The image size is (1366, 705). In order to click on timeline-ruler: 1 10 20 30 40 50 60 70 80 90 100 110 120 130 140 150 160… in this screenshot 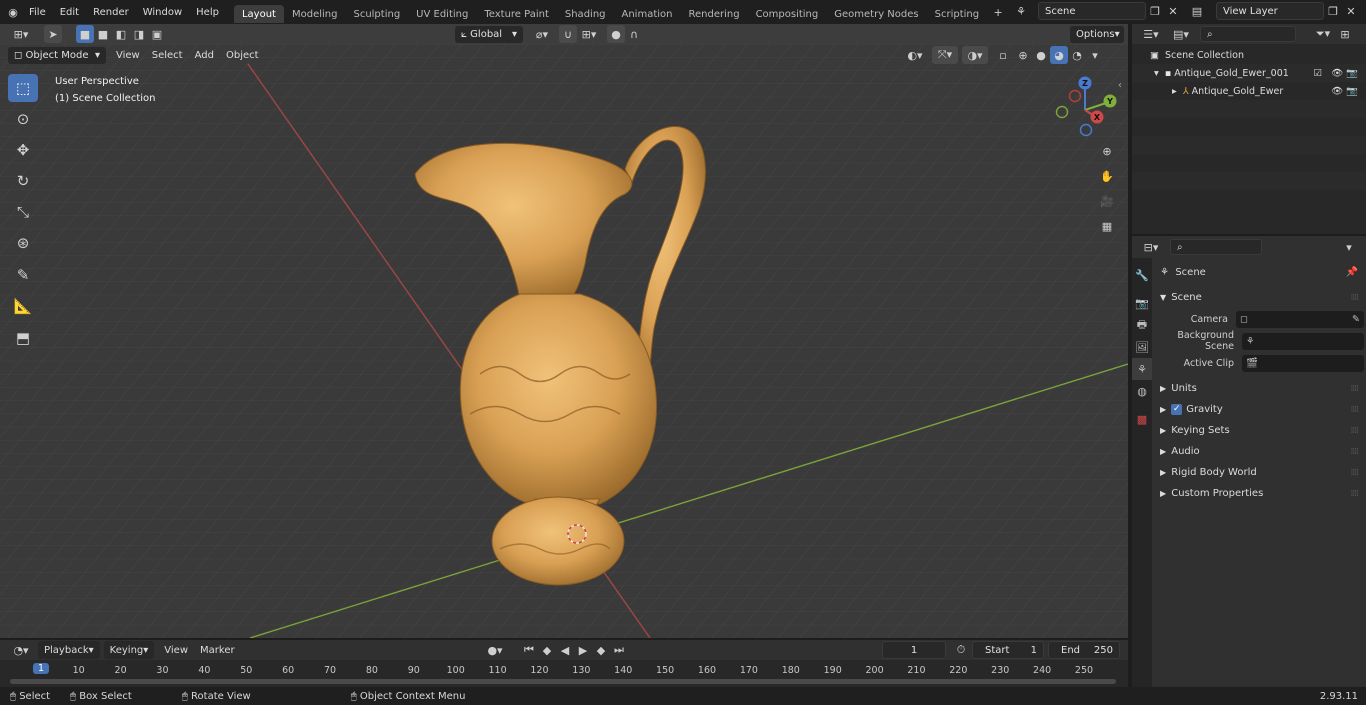, I will do `click(564, 673)`.